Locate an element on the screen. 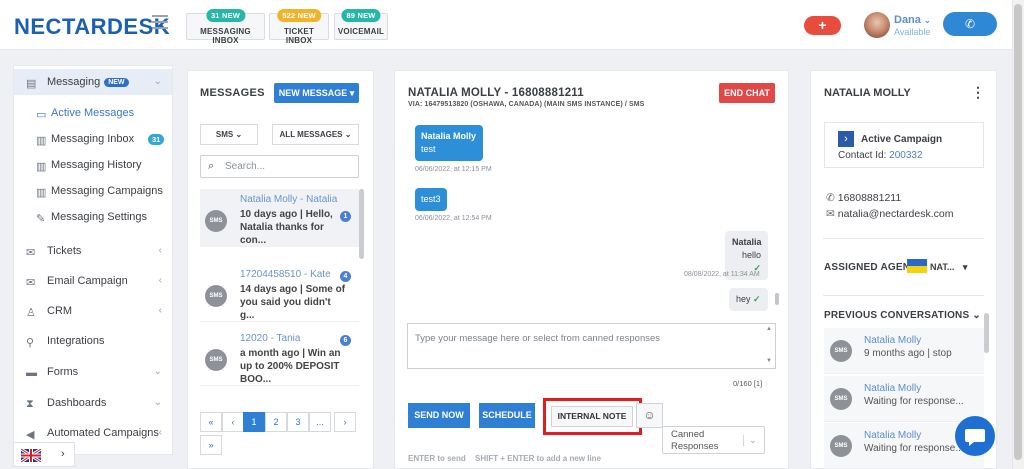  pagination-next: › is located at coordinates (345, 422).